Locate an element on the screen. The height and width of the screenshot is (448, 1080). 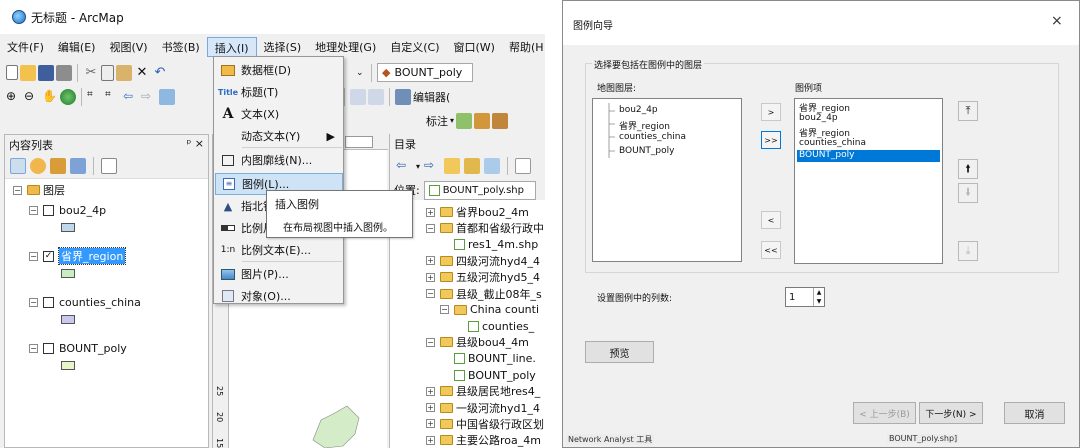
catalog-forward-icon: ⇨ is located at coordinates (432, 166).